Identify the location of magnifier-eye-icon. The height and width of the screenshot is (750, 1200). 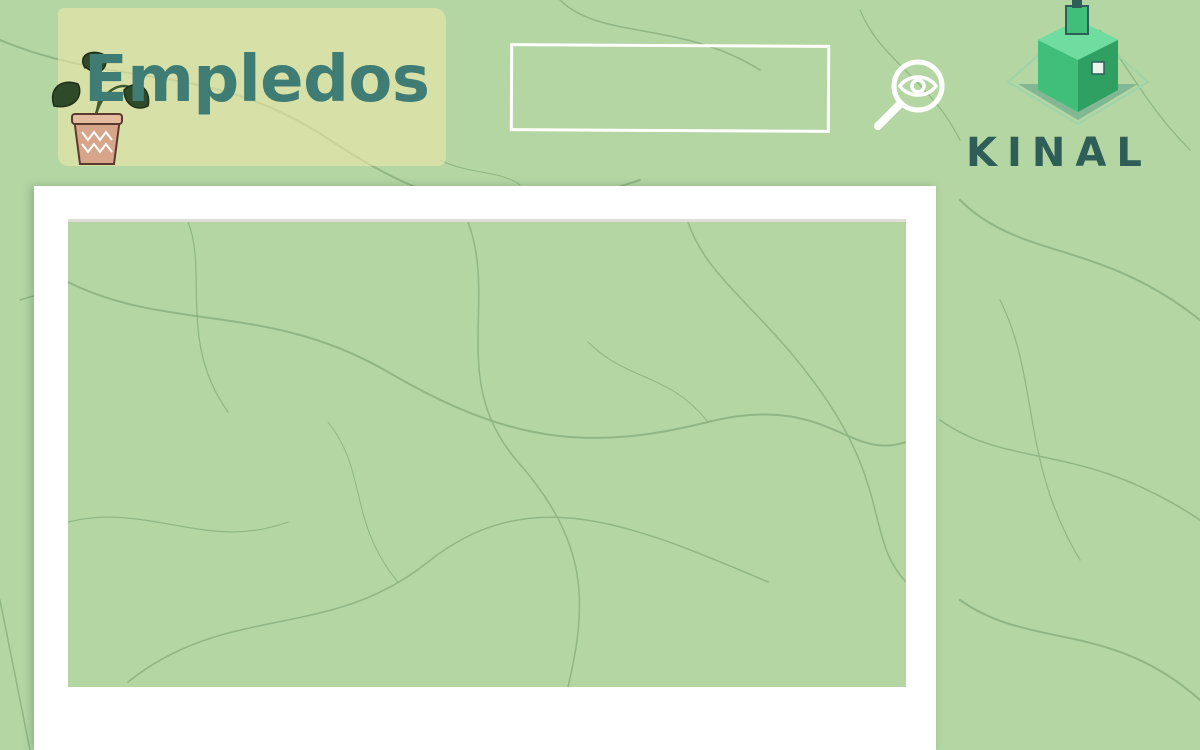
(909, 94).